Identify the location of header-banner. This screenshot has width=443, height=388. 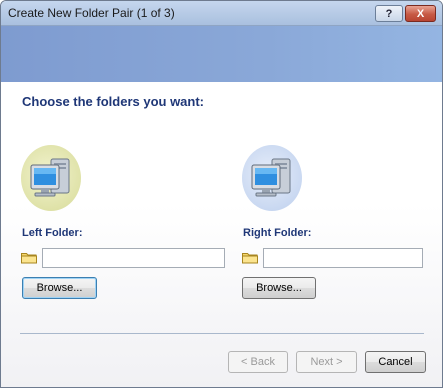
(221, 54).